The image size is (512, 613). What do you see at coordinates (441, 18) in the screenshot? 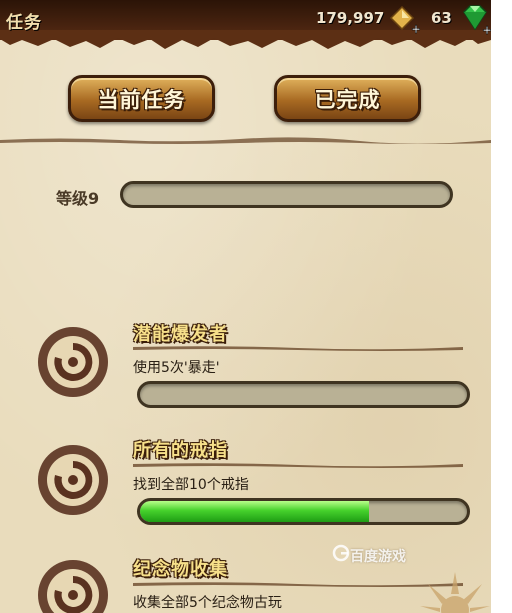
I see `gem-count: 63` at bounding box center [441, 18].